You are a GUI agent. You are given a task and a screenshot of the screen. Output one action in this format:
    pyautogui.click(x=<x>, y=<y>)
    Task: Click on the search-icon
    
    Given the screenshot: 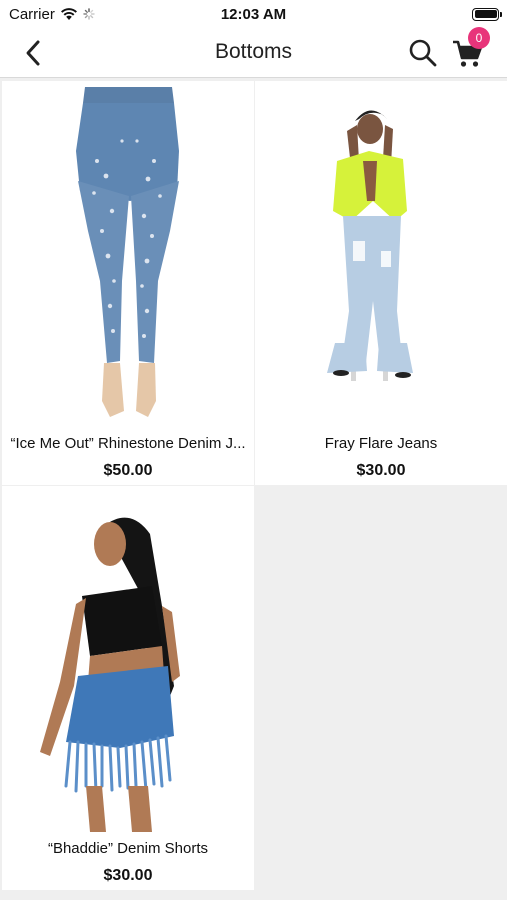 What is the action you would take?
    pyautogui.click(x=423, y=53)
    